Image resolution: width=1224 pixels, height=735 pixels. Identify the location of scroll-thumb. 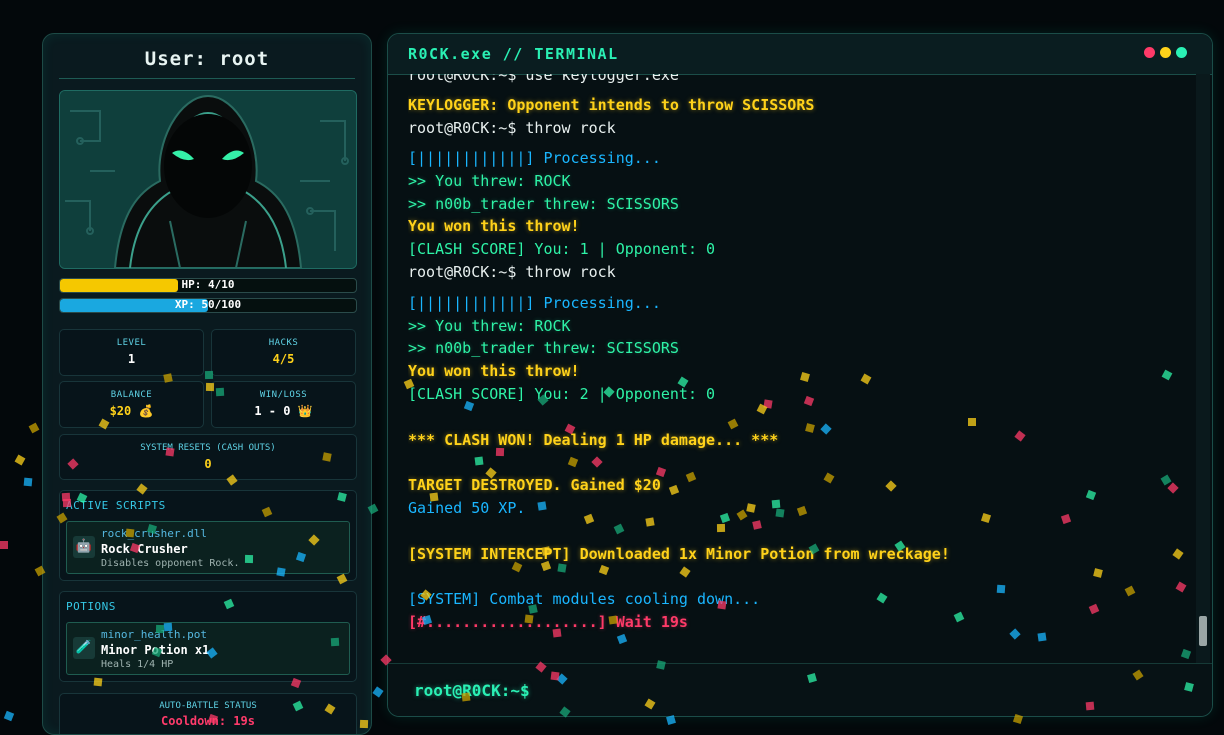
(1203, 631).